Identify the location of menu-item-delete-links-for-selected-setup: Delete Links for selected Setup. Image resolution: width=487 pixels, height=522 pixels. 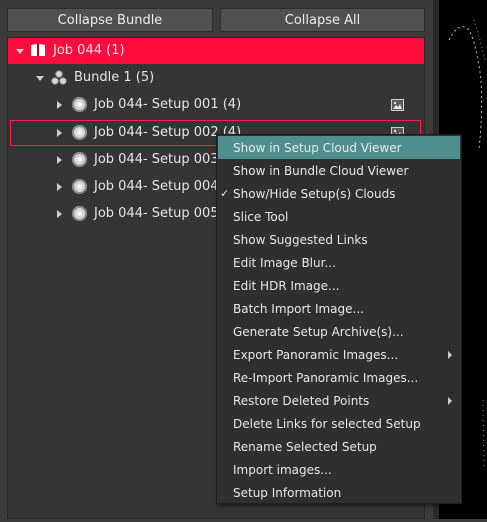
(339, 423).